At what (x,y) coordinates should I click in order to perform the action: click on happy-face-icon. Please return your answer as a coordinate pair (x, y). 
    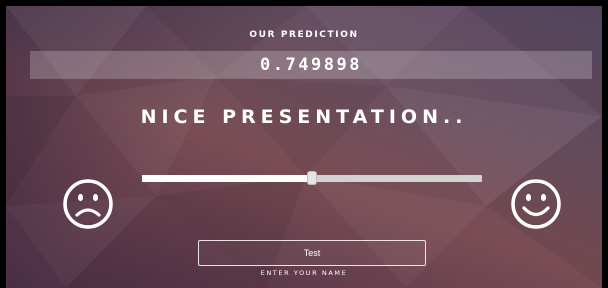
    Looking at the image, I should click on (536, 204).